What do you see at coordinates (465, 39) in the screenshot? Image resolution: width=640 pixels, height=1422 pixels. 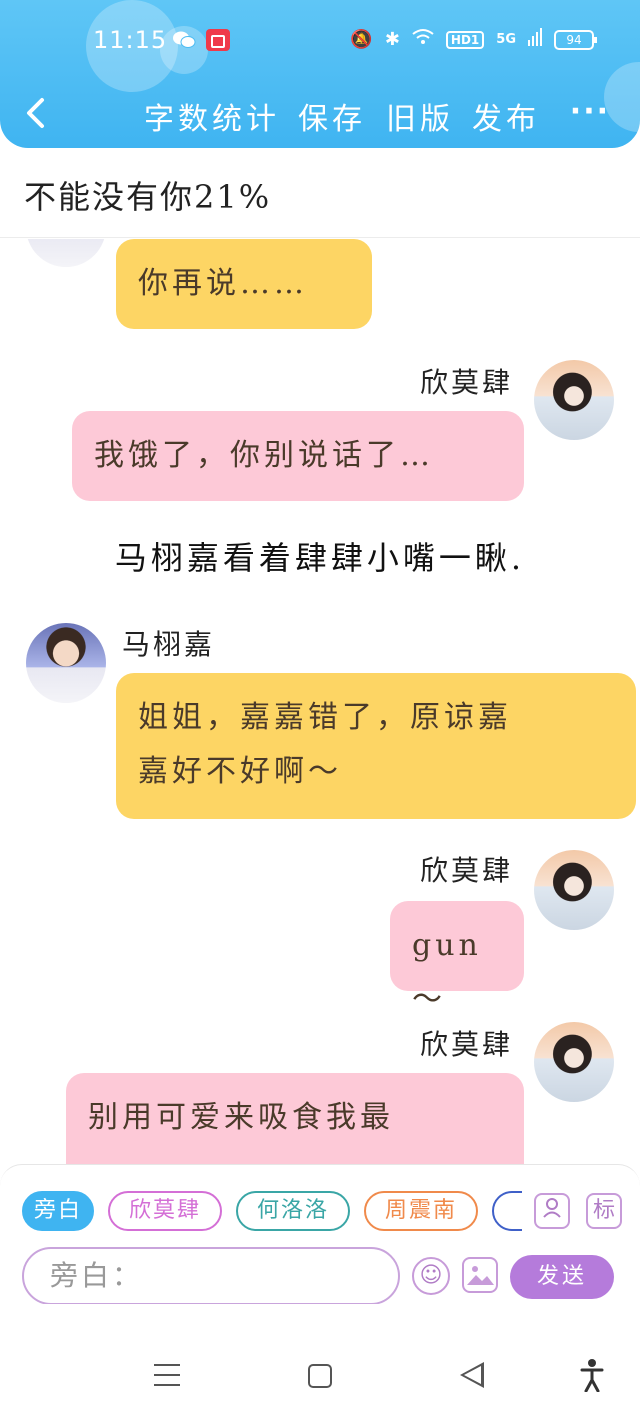 I see `hd-indicator: HD1` at bounding box center [465, 39].